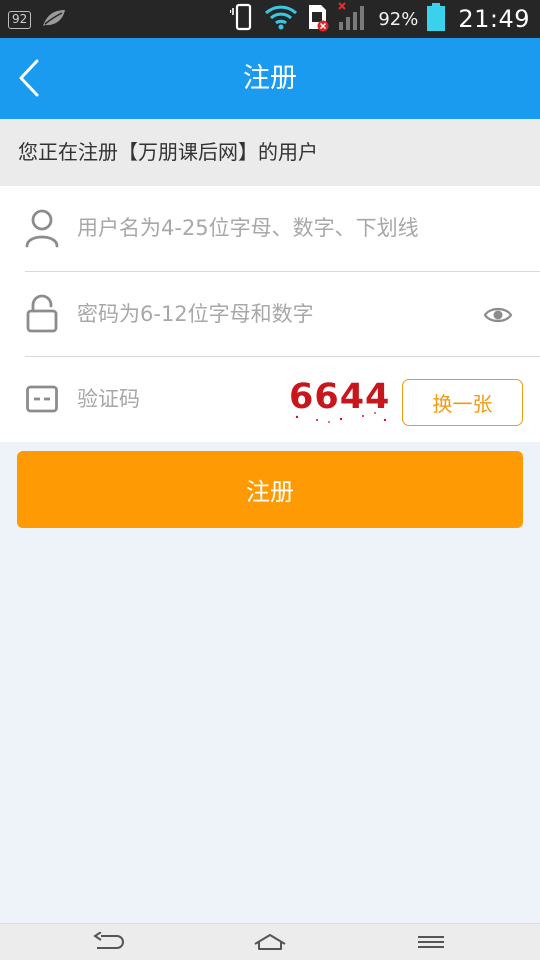 This screenshot has height=960, width=540. I want to click on nav-home-button, so click(270, 942).